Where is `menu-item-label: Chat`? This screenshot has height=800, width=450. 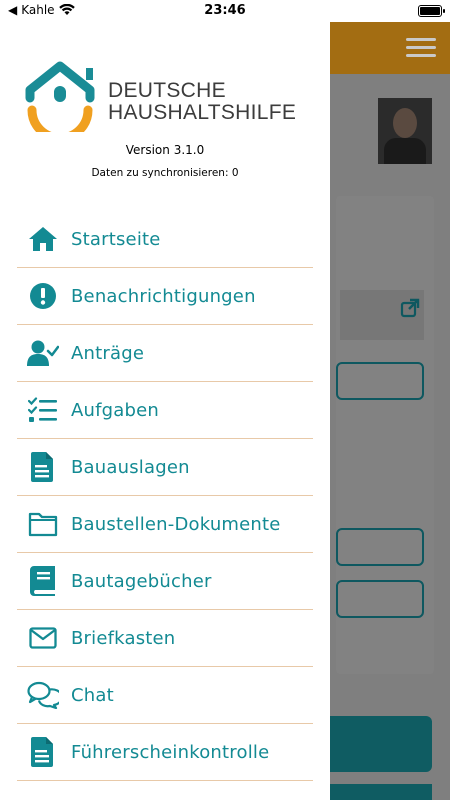
menu-item-label: Chat is located at coordinates (92, 695).